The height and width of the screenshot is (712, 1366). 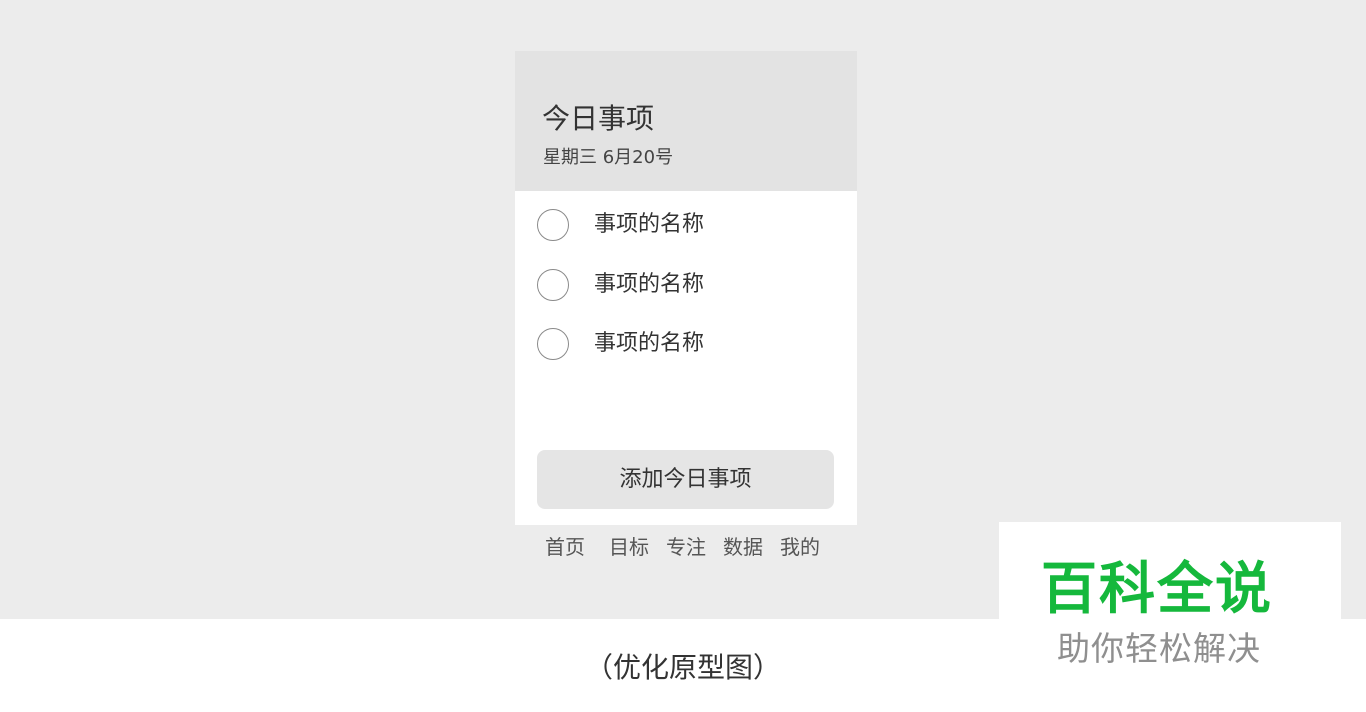 What do you see at coordinates (686, 121) in the screenshot?
I see `today-header: 今日事项 星期三 6月20号` at bounding box center [686, 121].